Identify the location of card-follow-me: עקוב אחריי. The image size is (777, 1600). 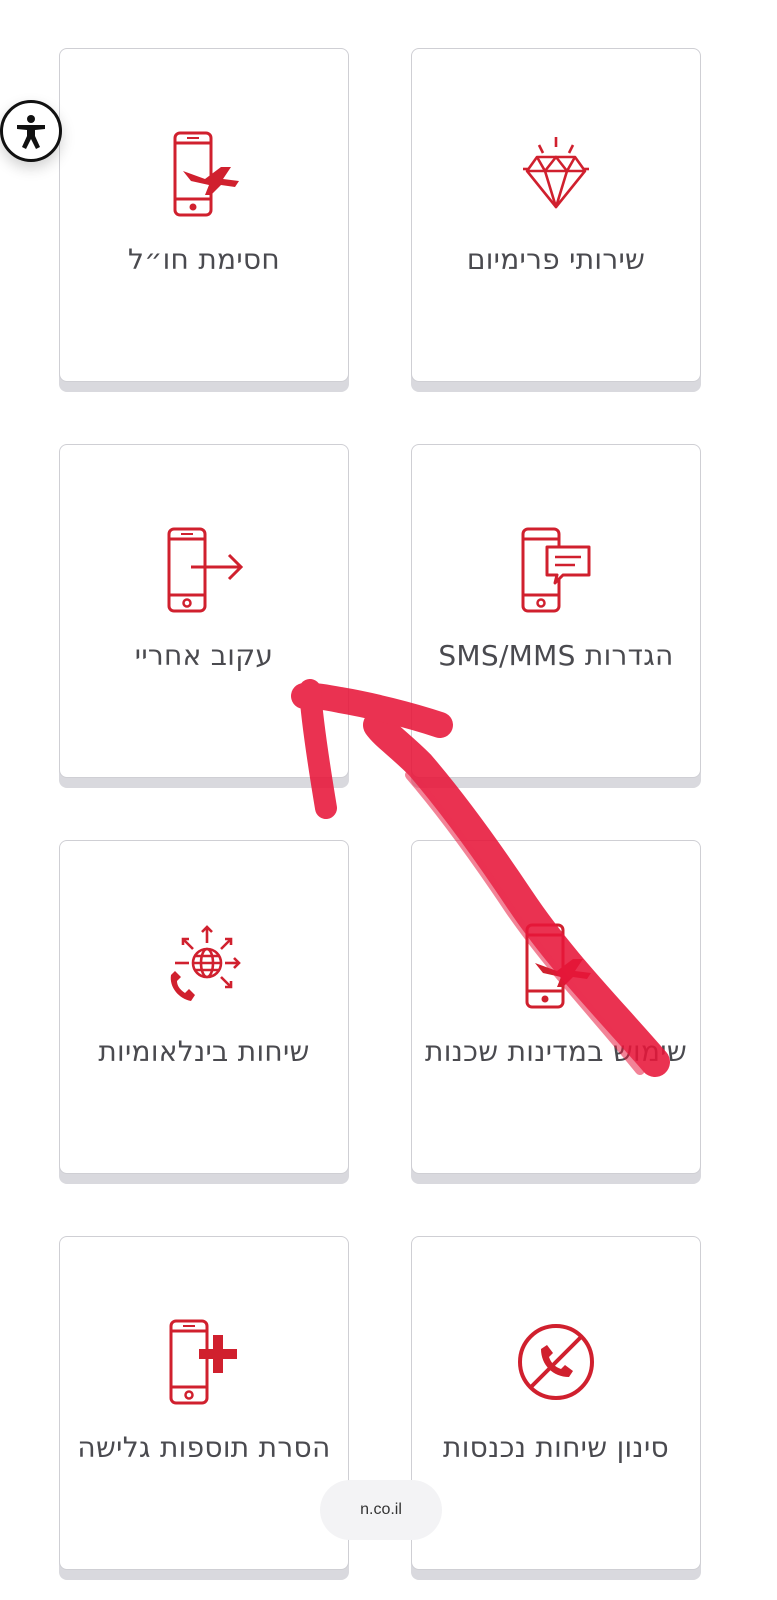
(204, 611).